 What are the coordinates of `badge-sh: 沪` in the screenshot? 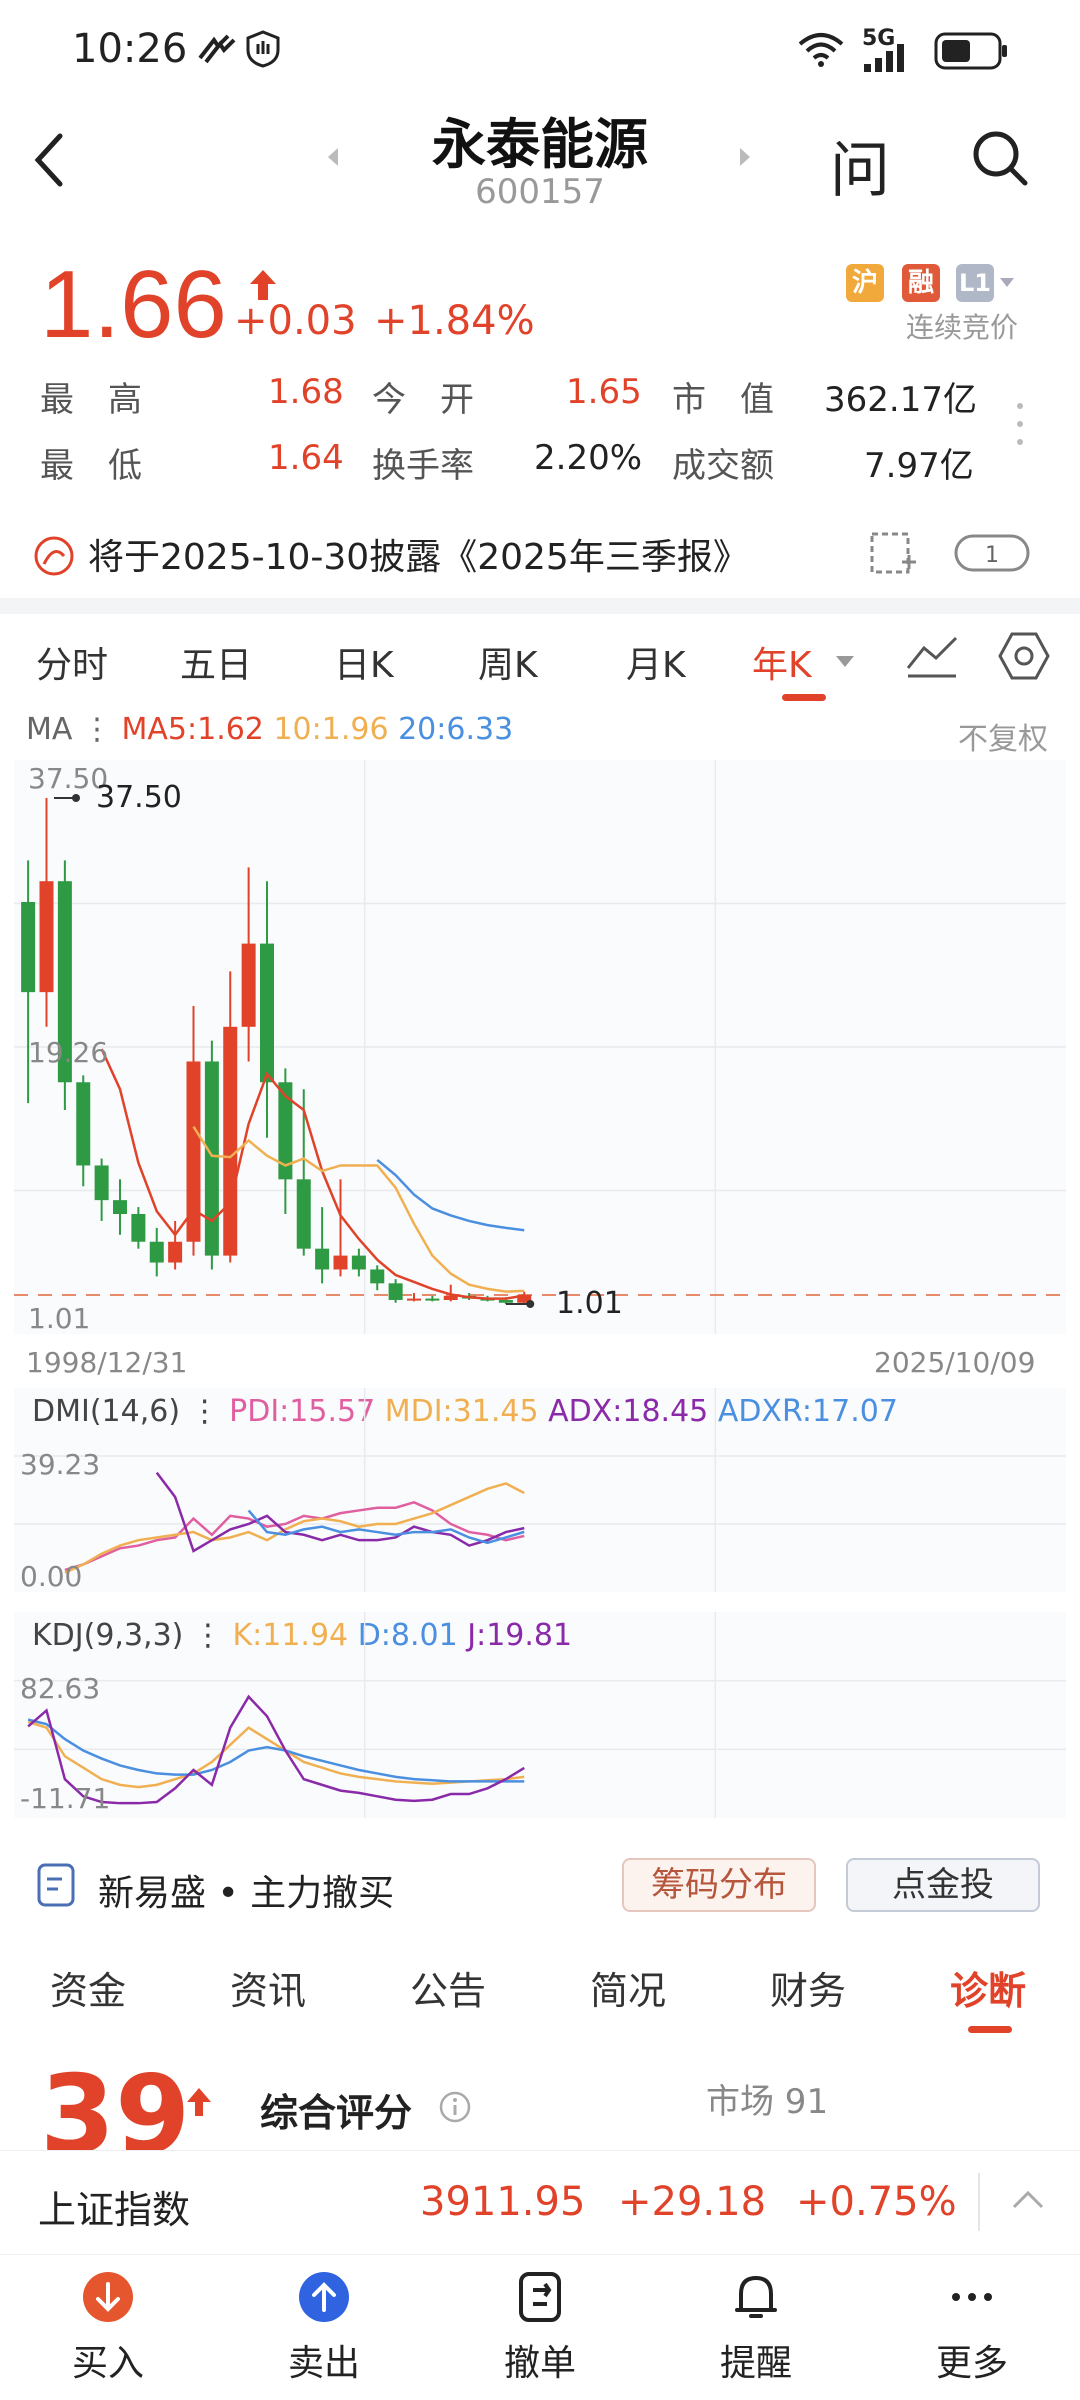 It's located at (865, 283).